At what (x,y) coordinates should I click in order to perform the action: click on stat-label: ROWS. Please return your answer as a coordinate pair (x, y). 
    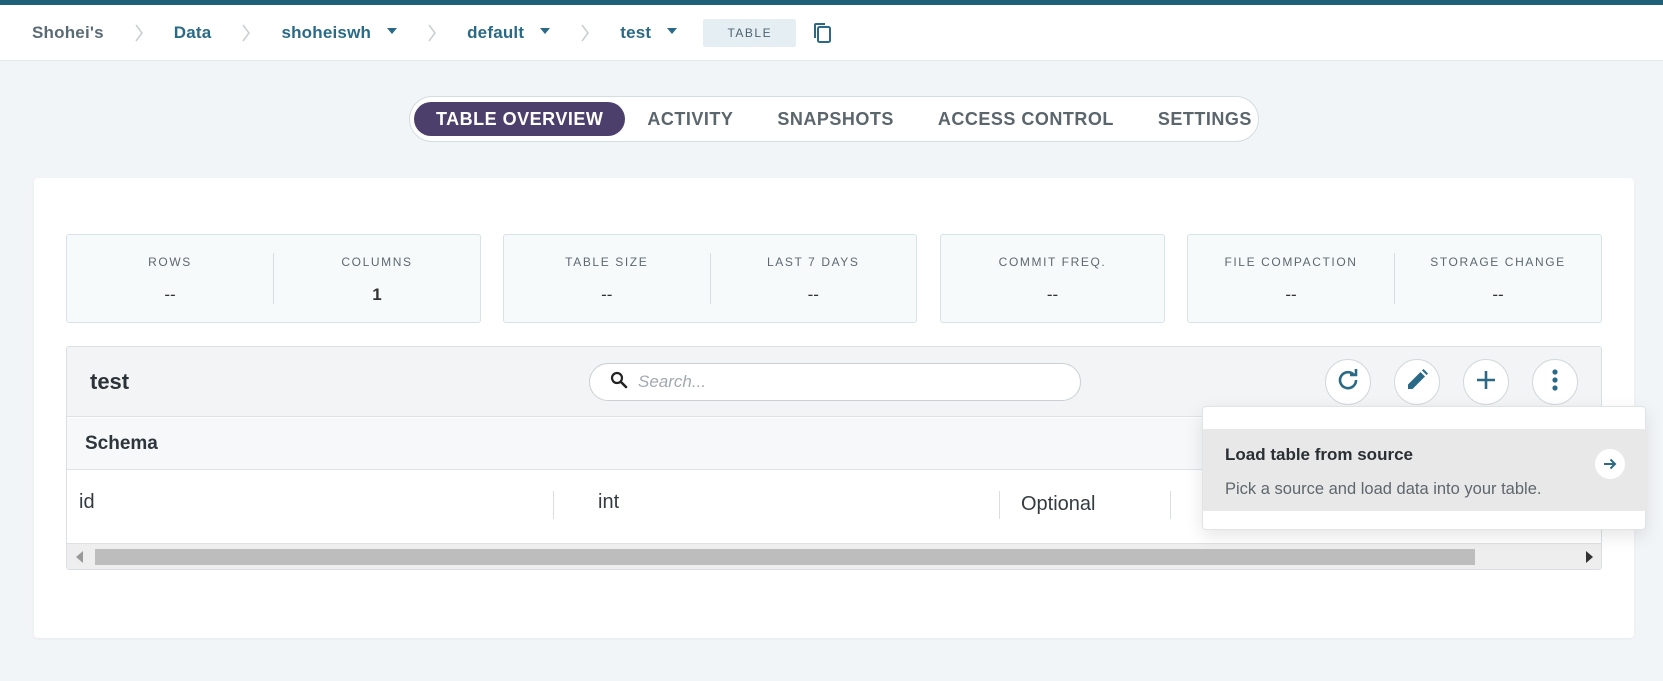
    Looking at the image, I should click on (170, 262).